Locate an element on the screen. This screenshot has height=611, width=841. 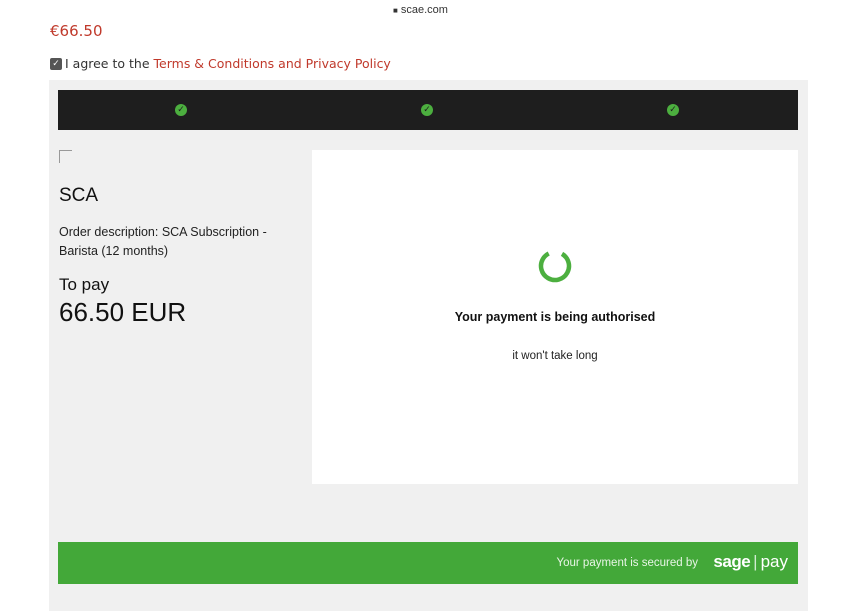
agree-text: I agree to the is located at coordinates (107, 63).